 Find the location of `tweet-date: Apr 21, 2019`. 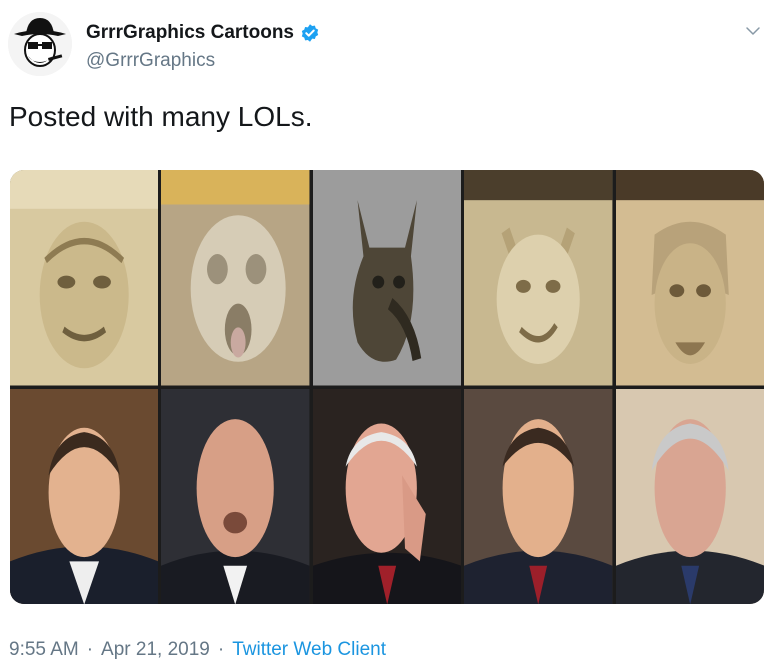

tweet-date: Apr 21, 2019 is located at coordinates (155, 650).